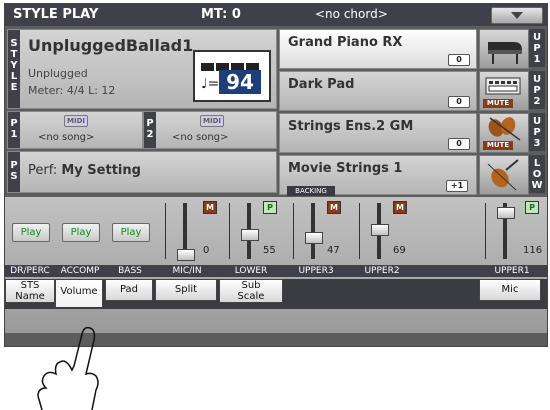 The width and height of the screenshot is (550, 410). What do you see at coordinates (321, 84) in the screenshot?
I see `sound-name: Dark Pad` at bounding box center [321, 84].